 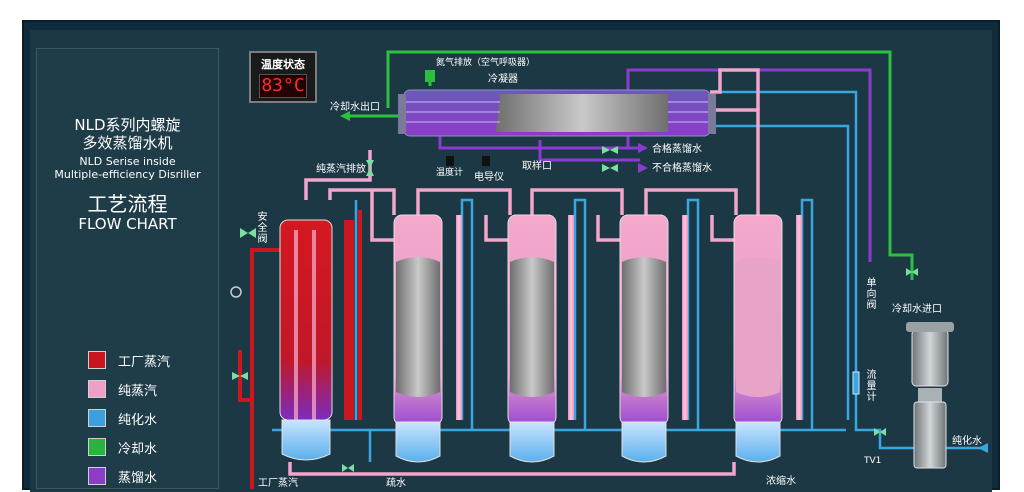 I want to click on title-en-line1: NLD Serise inside, so click(x=127, y=161).